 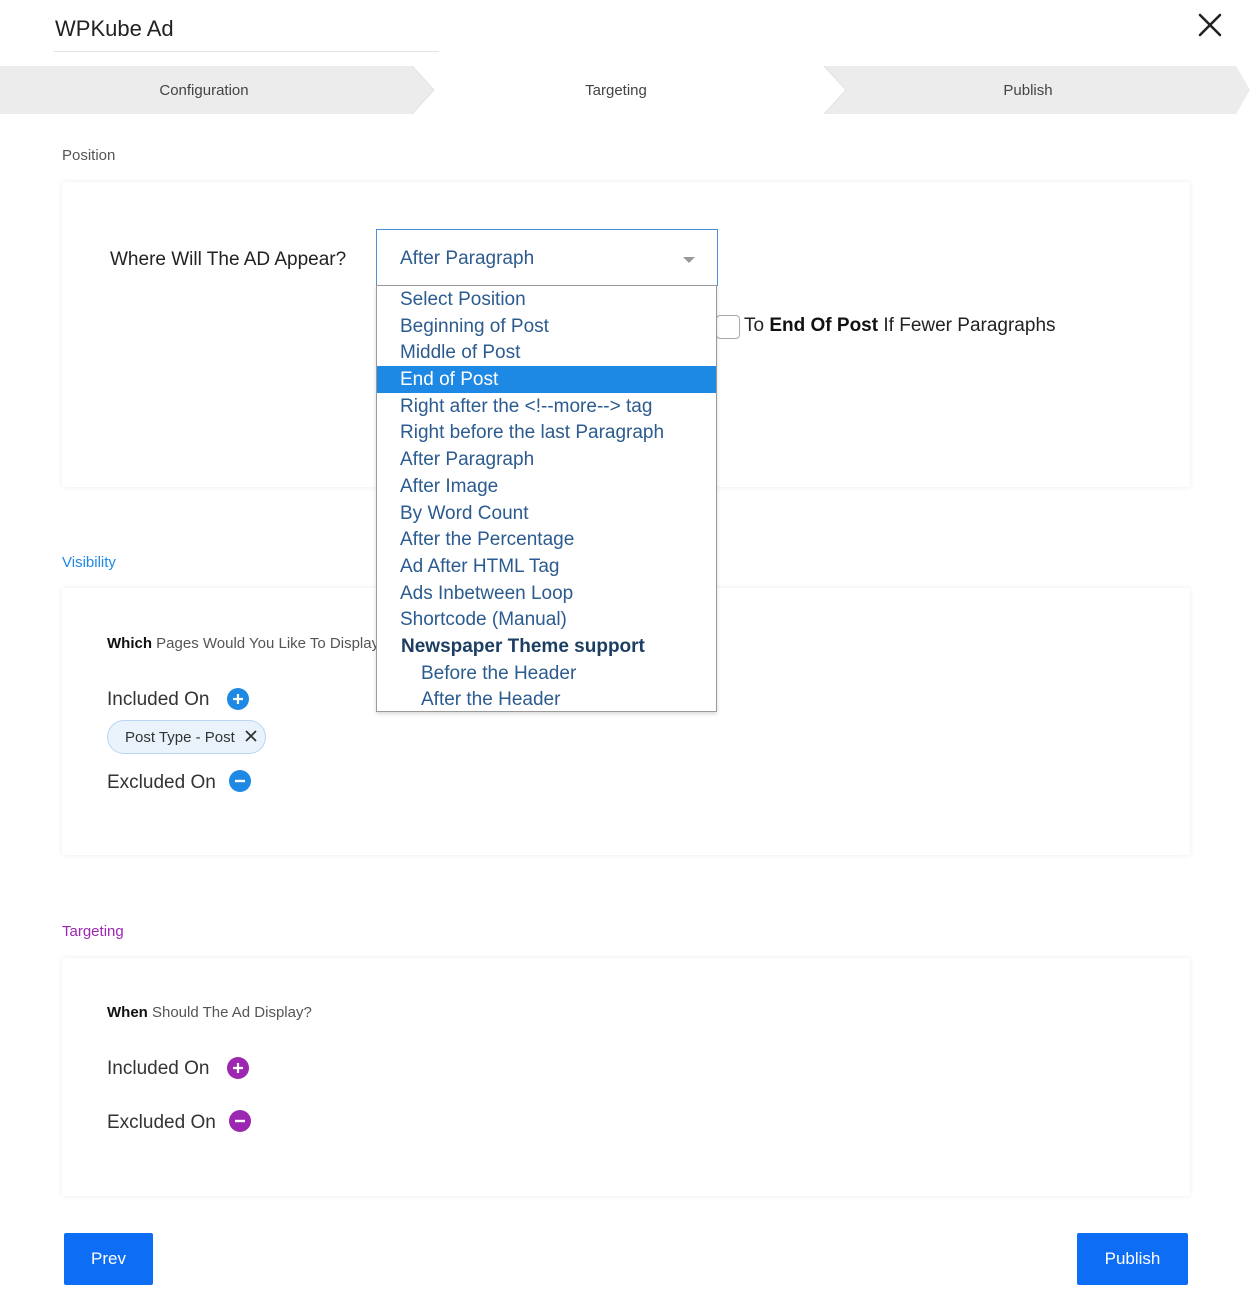 I want to click on ad-title-field: WPKube Ad, so click(x=246, y=32).